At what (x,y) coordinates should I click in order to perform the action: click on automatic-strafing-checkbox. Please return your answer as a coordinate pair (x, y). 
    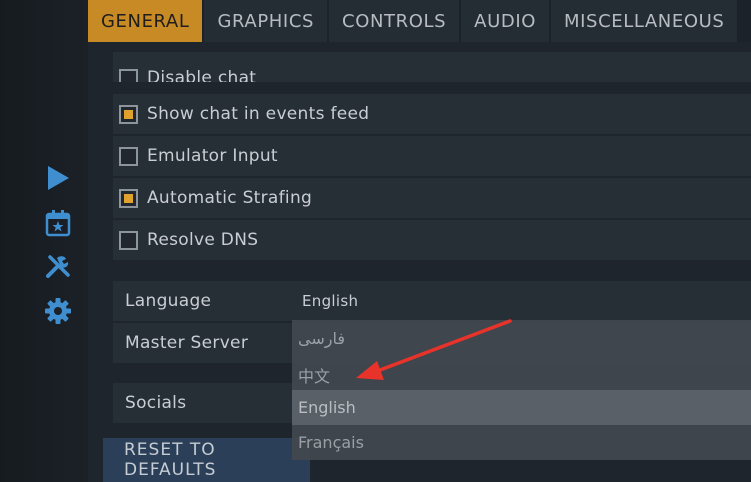
    Looking at the image, I should click on (128, 198).